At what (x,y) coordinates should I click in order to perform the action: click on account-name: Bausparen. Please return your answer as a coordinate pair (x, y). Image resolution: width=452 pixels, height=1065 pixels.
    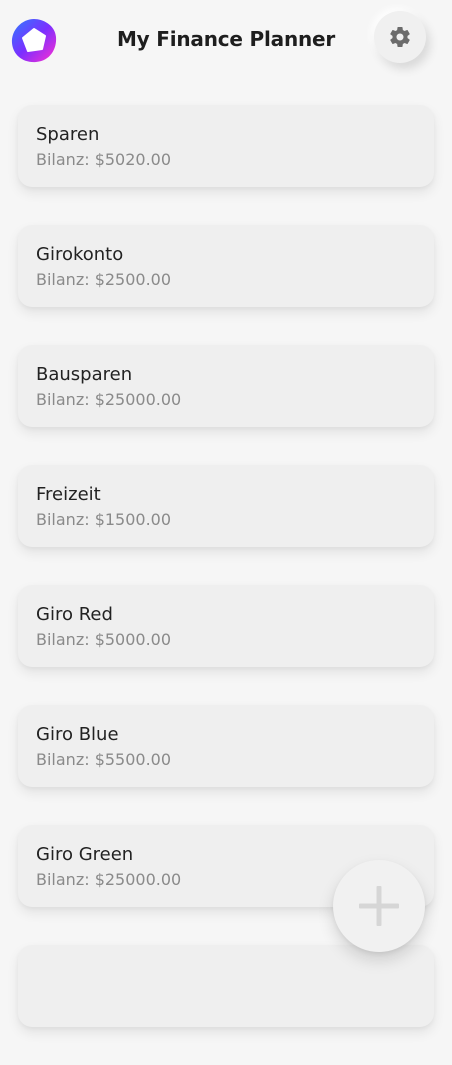
    Looking at the image, I should click on (84, 374).